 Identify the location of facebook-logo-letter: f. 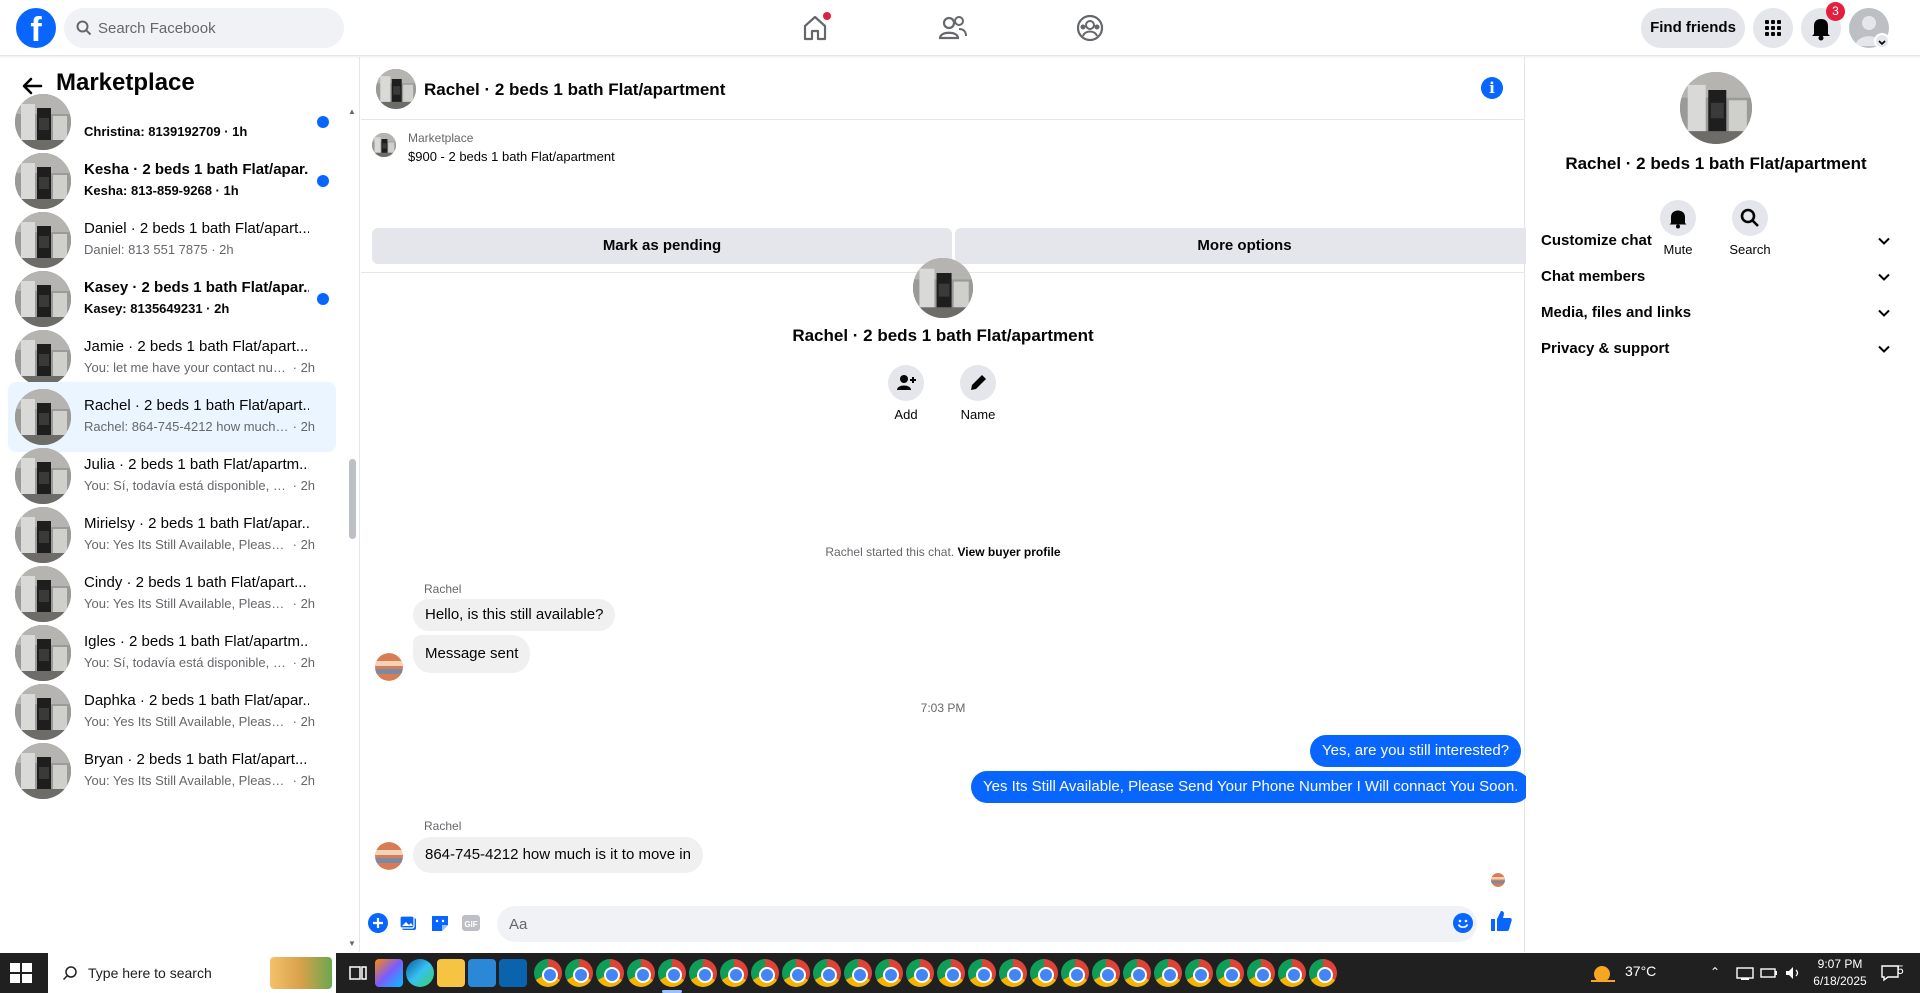
(36, 30).